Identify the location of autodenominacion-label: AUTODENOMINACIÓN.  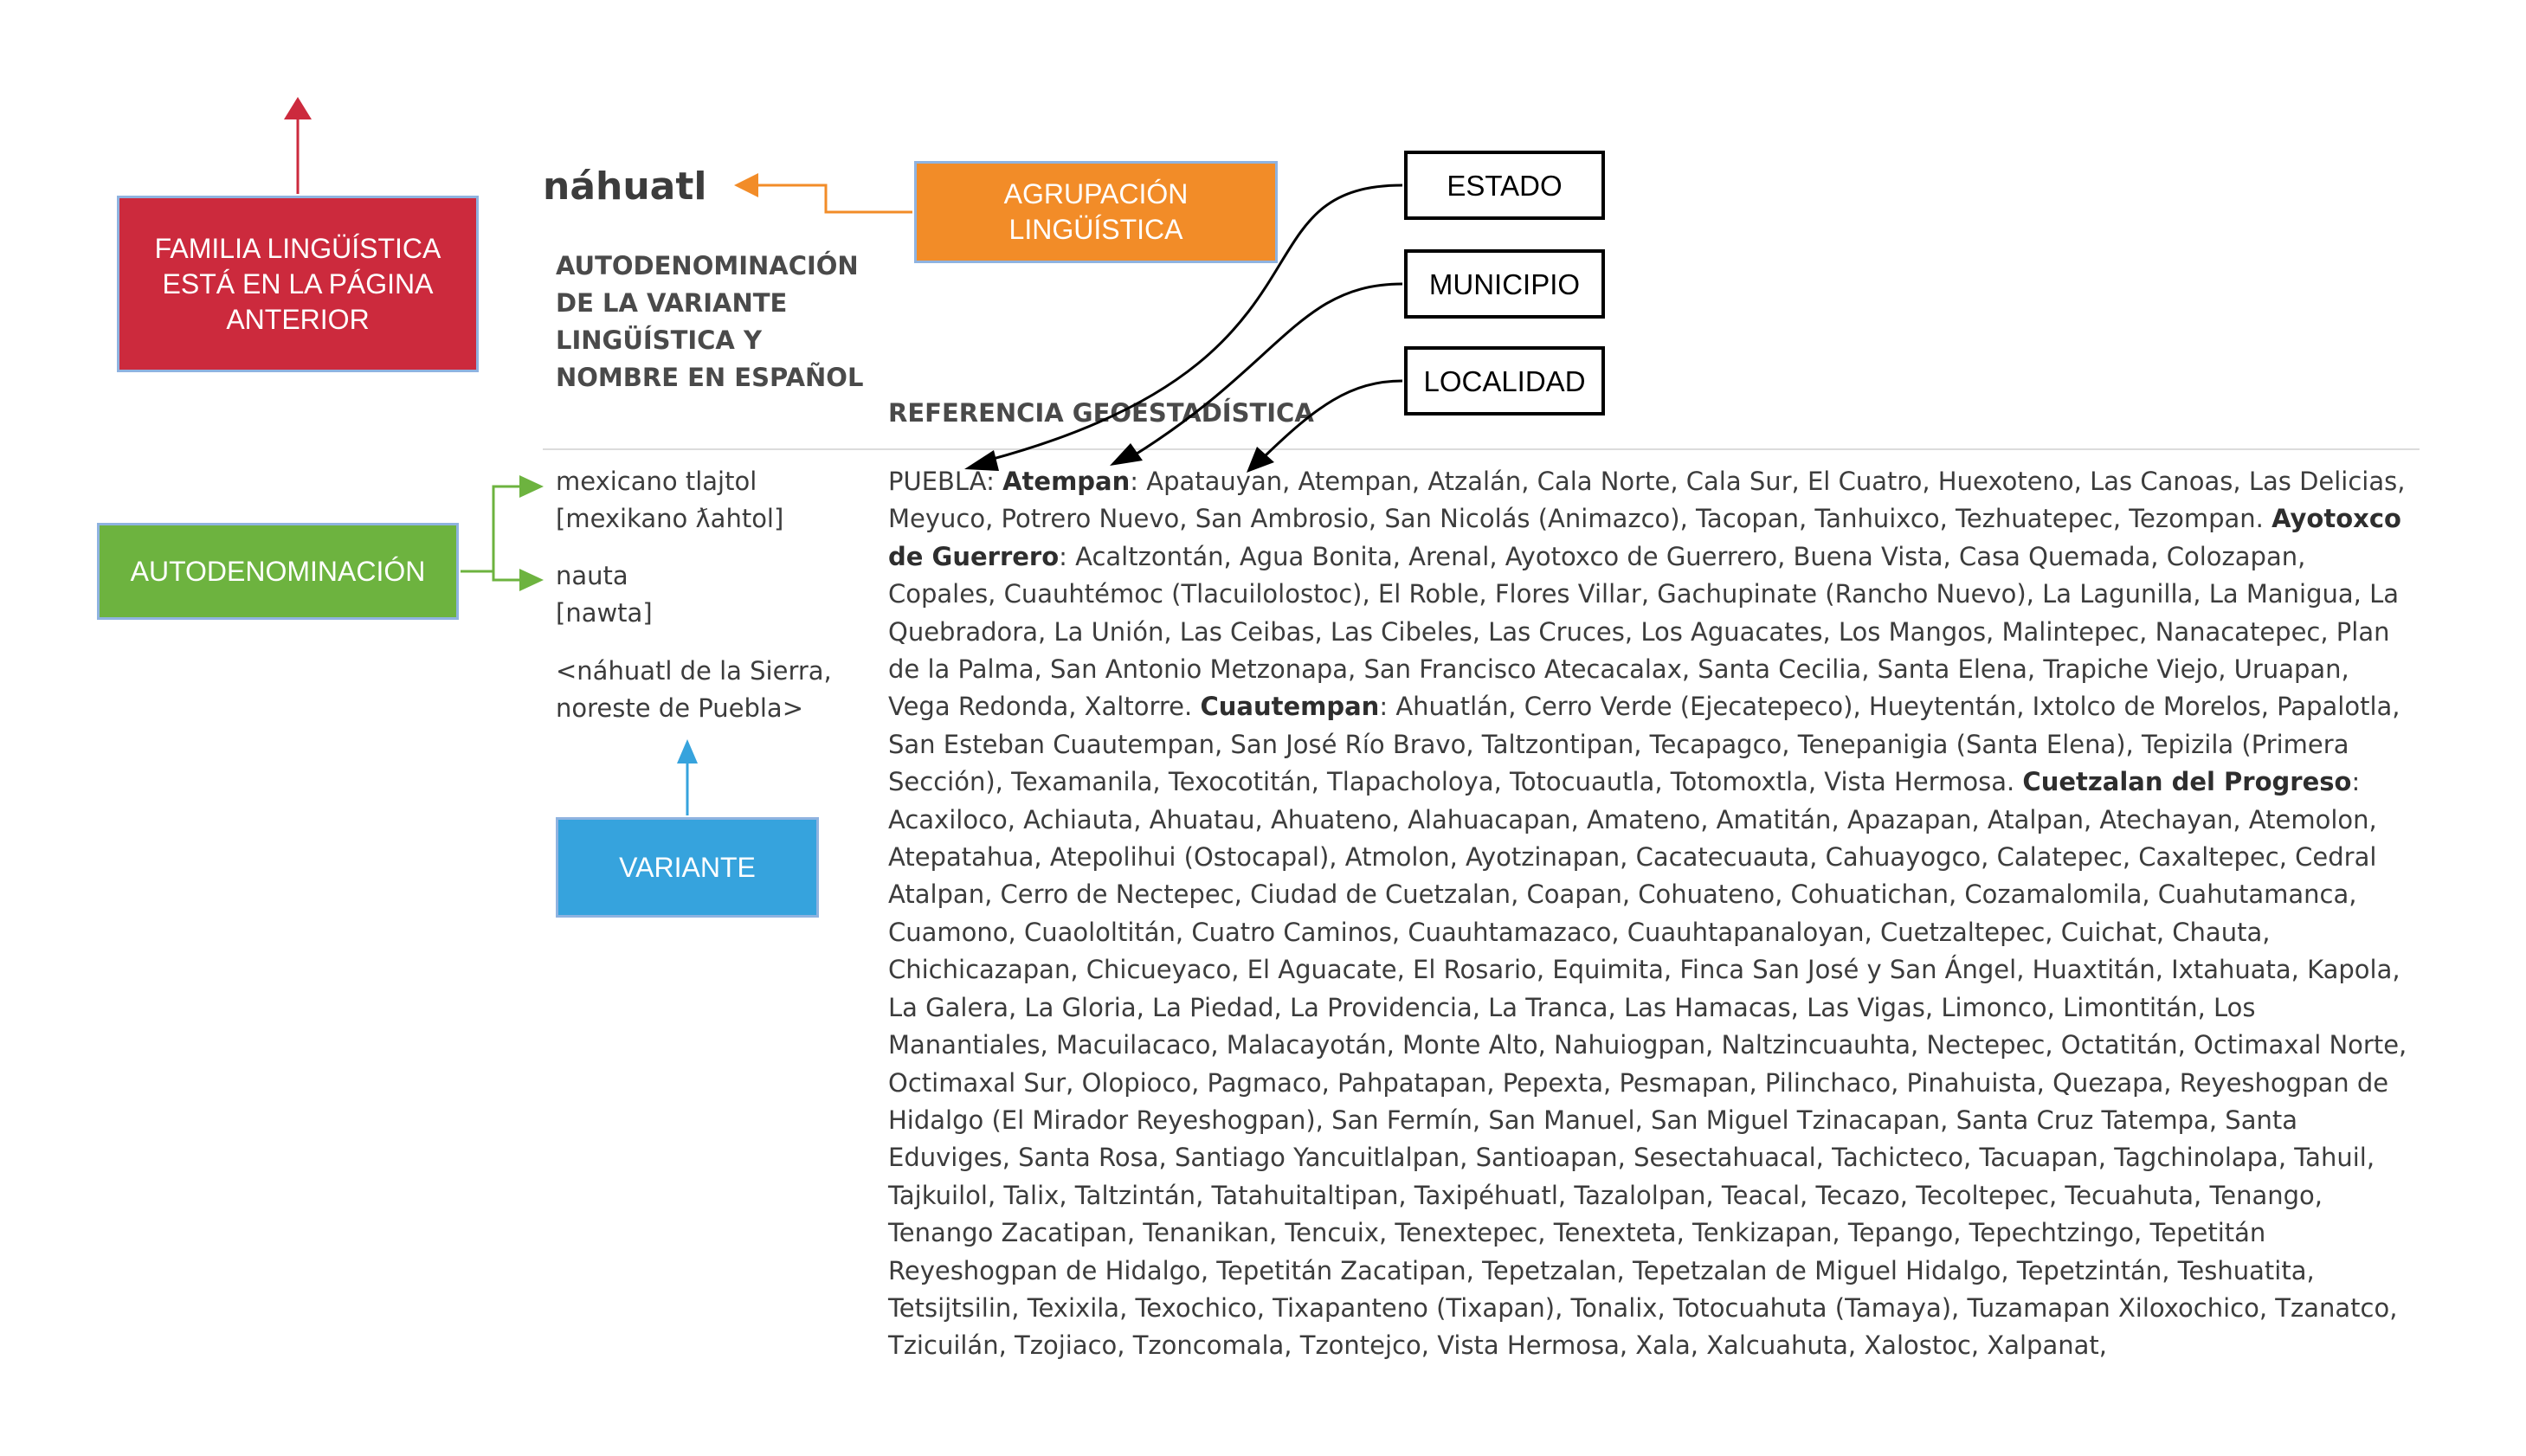
(278, 571).